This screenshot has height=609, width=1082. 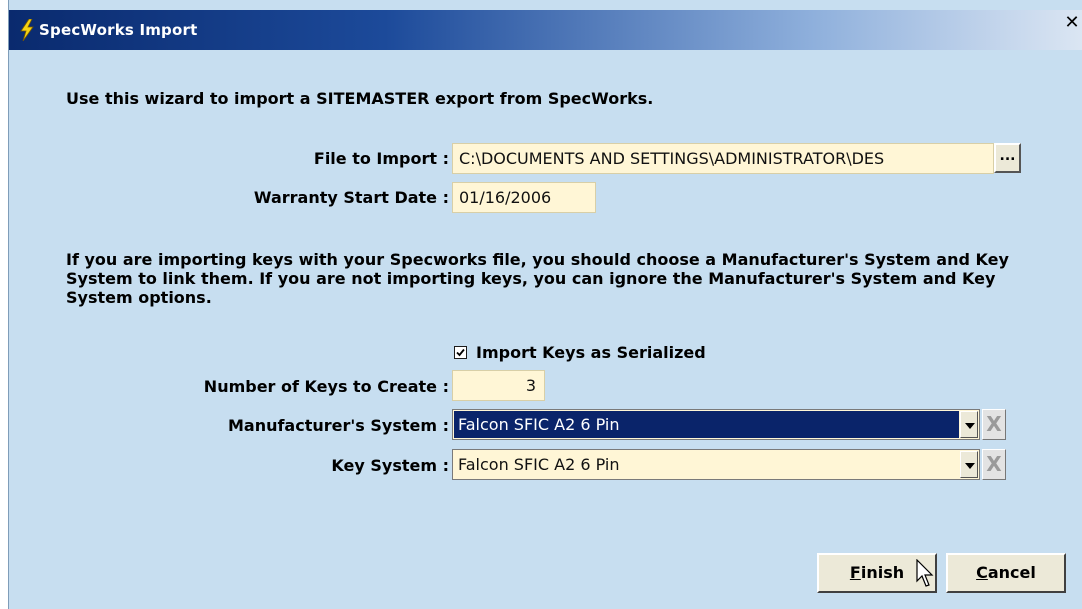 What do you see at coordinates (855, 572) in the screenshot?
I see `finish-mnemonic: F` at bounding box center [855, 572].